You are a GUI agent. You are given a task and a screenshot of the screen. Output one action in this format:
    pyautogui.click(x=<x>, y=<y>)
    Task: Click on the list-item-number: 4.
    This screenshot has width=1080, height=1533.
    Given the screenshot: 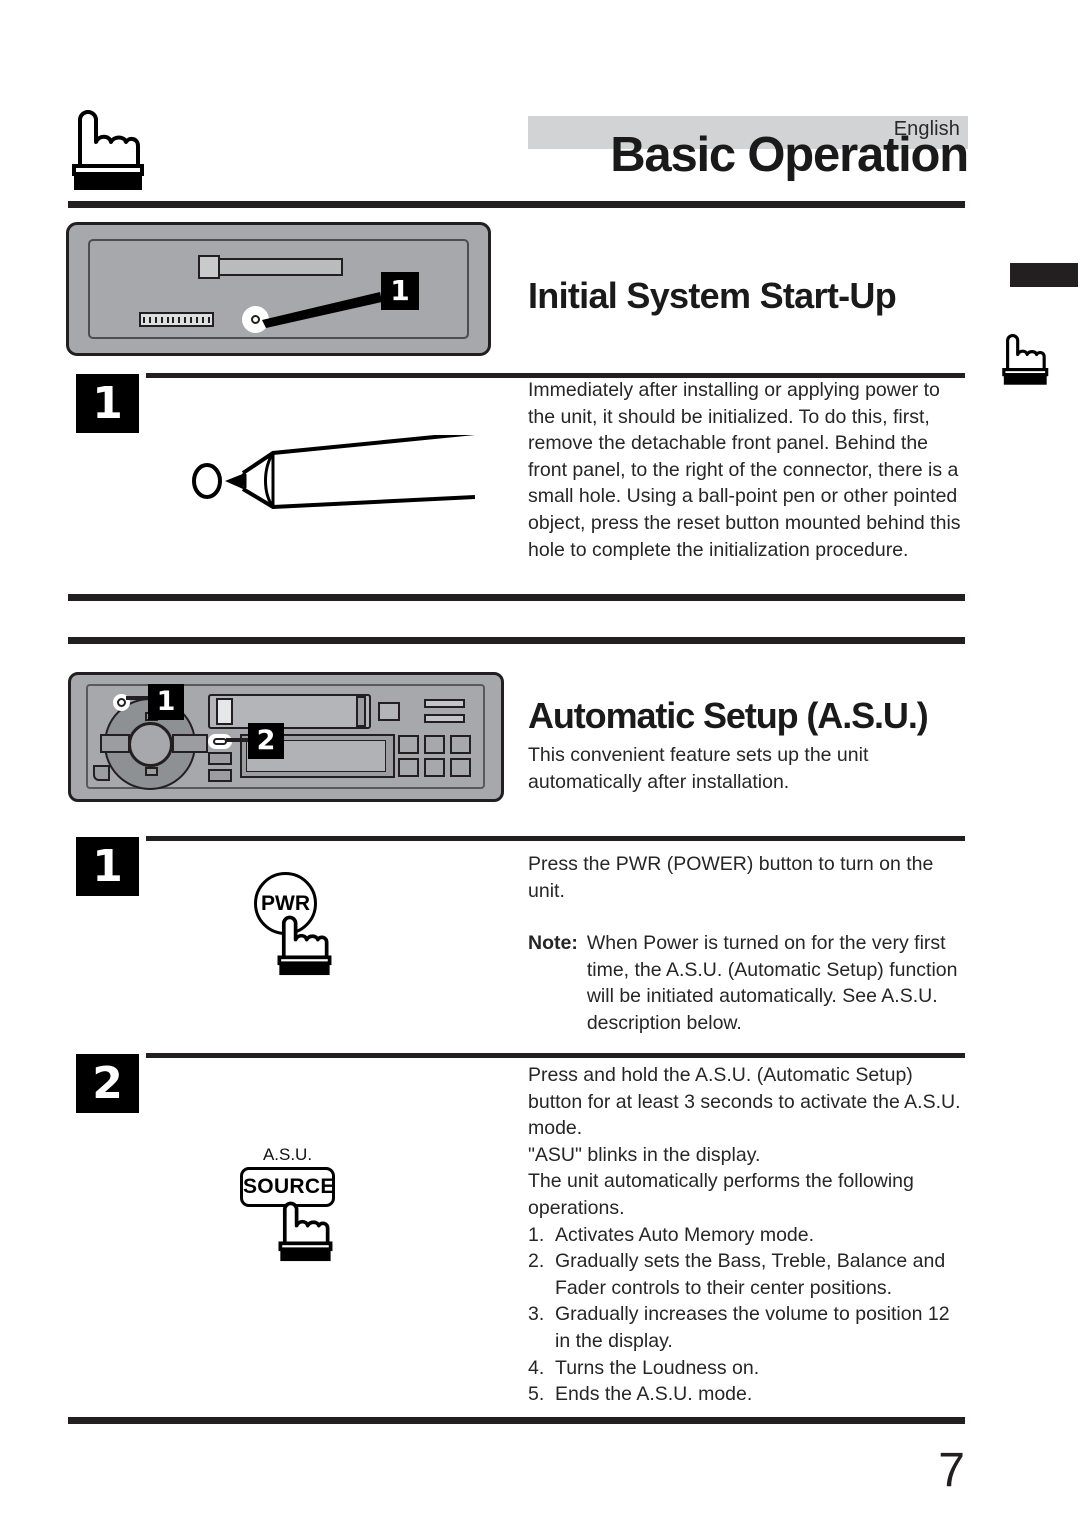 What is the action you would take?
    pyautogui.click(x=536, y=1367)
    